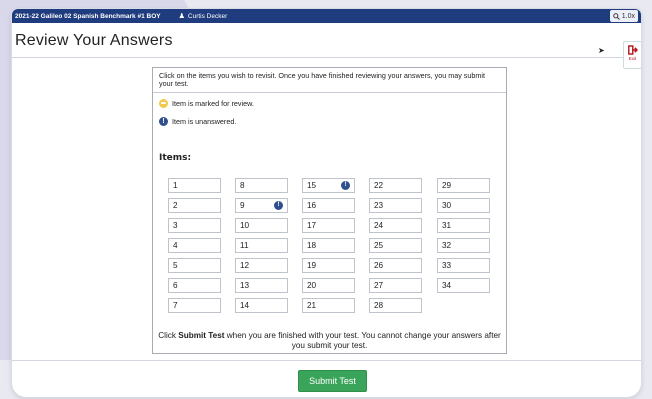 This screenshot has width=652, height=399. What do you see at coordinates (328, 305) in the screenshot?
I see `item-21-button: 21` at bounding box center [328, 305].